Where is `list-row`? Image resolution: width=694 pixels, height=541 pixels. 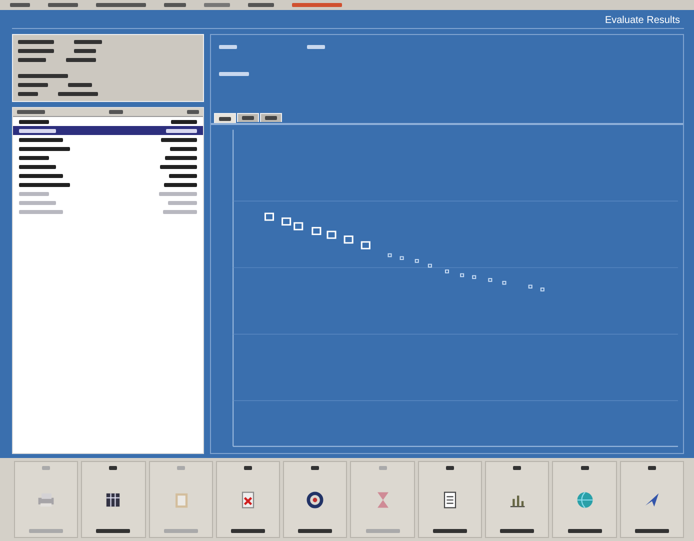 list-row is located at coordinates (108, 130).